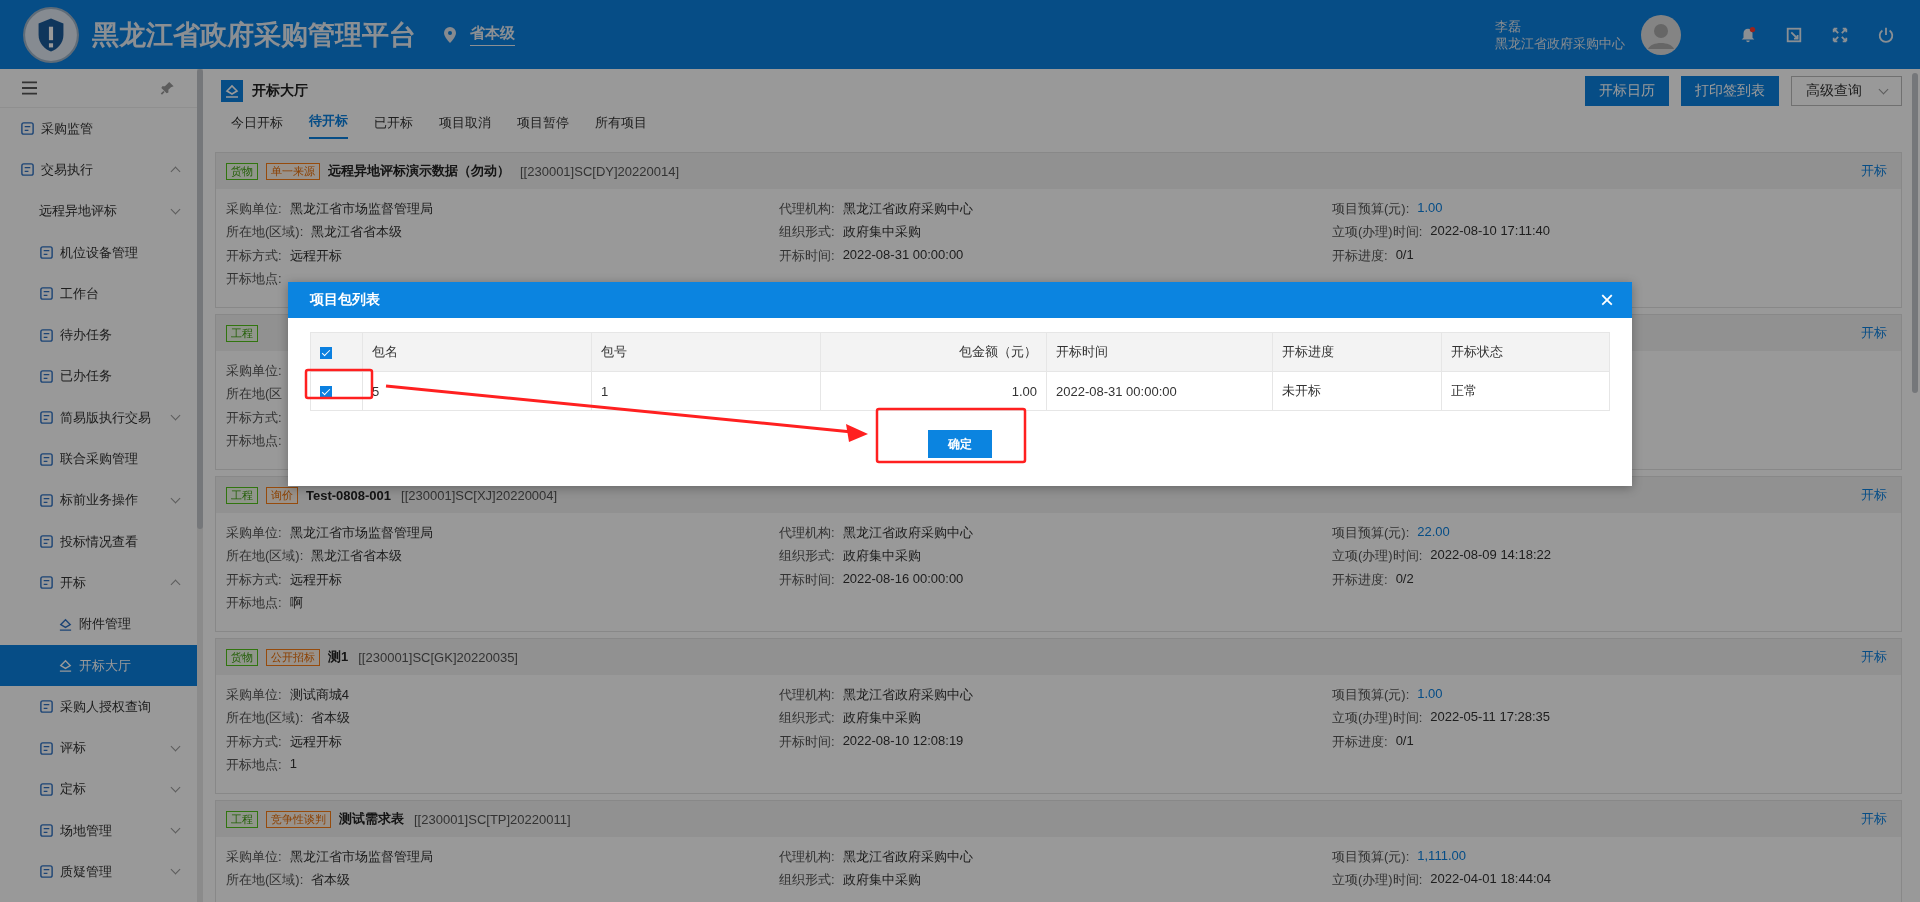 This screenshot has height=902, width=1920. Describe the element at coordinates (630, 126) in the screenshot. I see `tab: 所有项目` at that location.